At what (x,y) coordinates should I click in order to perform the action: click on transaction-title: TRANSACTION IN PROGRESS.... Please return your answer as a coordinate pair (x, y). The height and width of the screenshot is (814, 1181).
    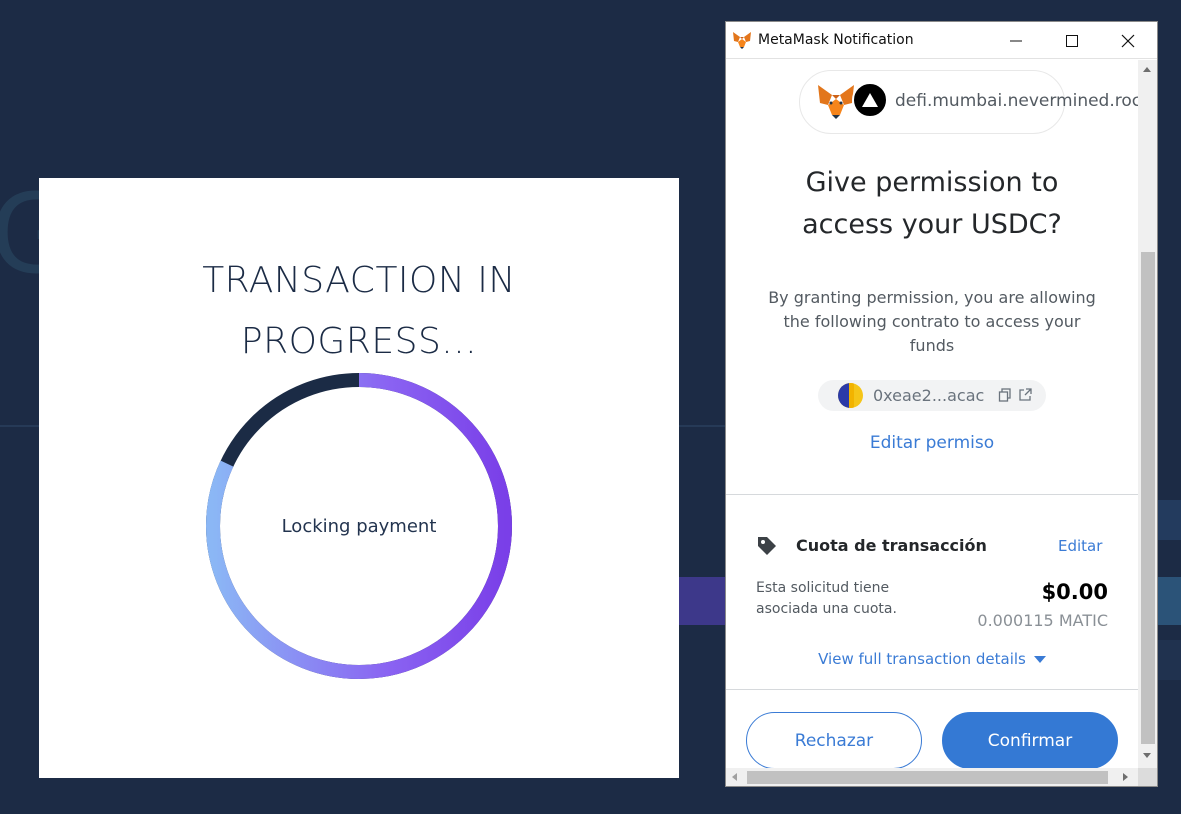
    Looking at the image, I should click on (359, 311).